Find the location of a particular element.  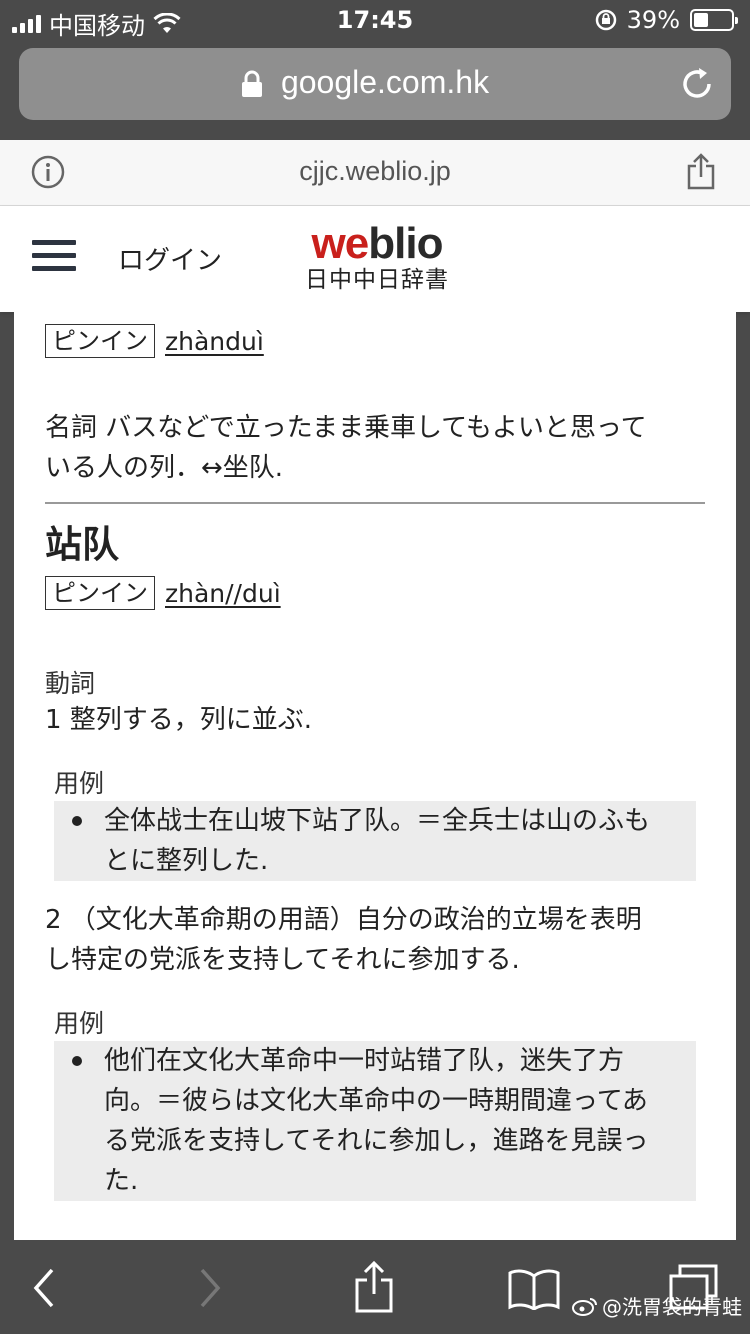

site-info-bar: cjjc.weblio.jp is located at coordinates (375, 173).